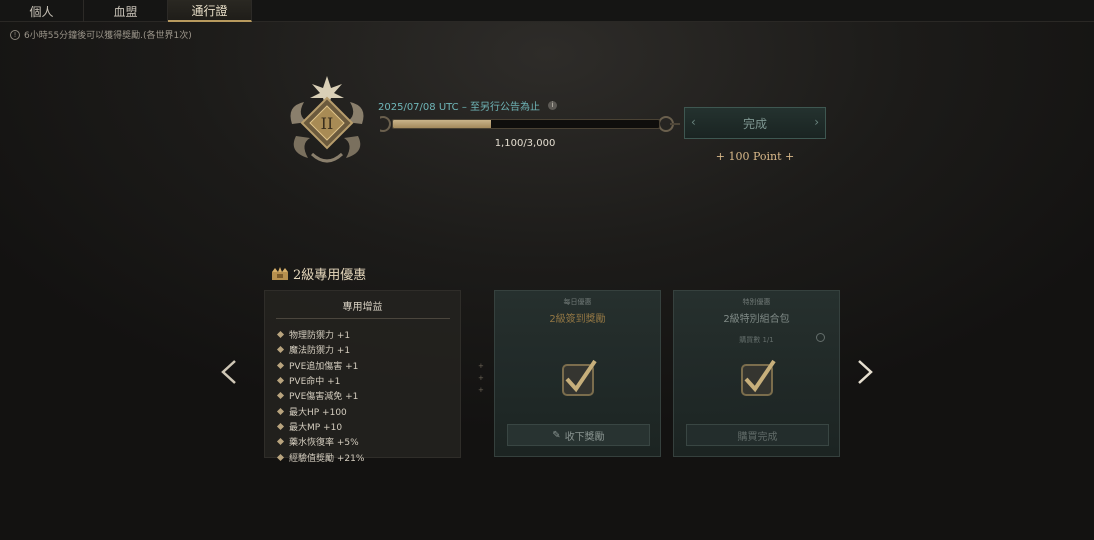 This screenshot has height=540, width=1094. What do you see at coordinates (280, 273) in the screenshot?
I see `crown-icon` at bounding box center [280, 273].